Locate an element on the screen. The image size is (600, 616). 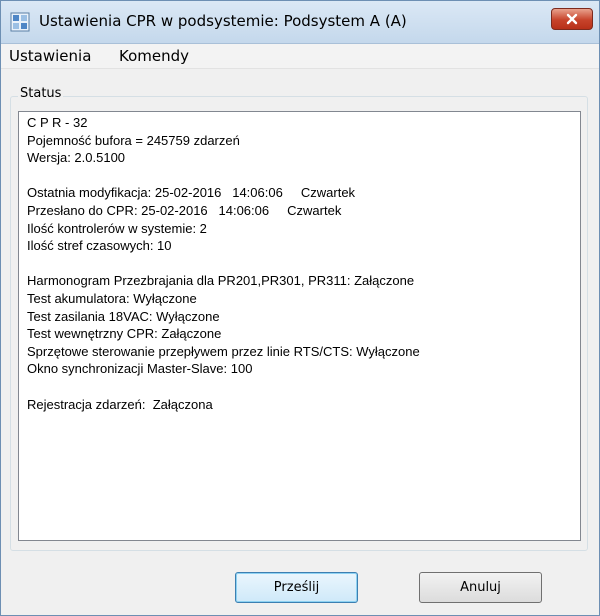
status-line: Wersja: 2.0.5100 is located at coordinates (76, 158).